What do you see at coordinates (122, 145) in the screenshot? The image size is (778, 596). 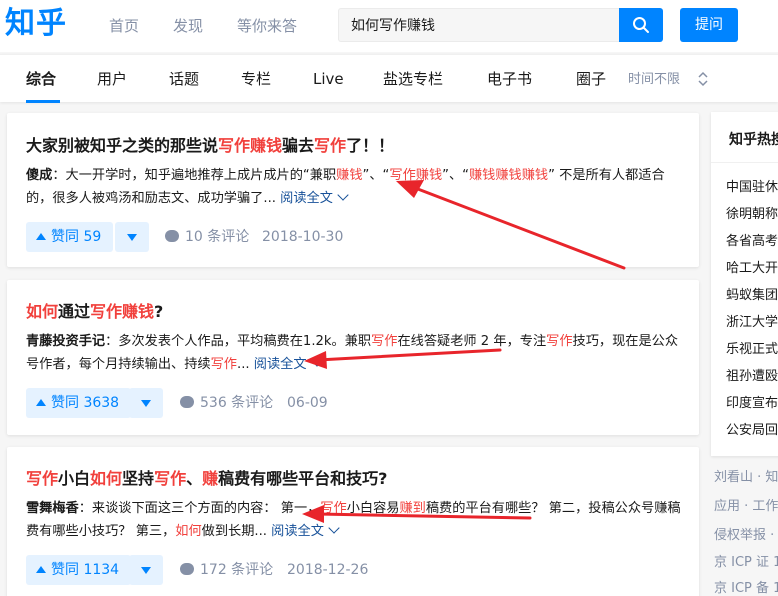 I see `text-segment: 大家别被知乎之类的那些说` at bounding box center [122, 145].